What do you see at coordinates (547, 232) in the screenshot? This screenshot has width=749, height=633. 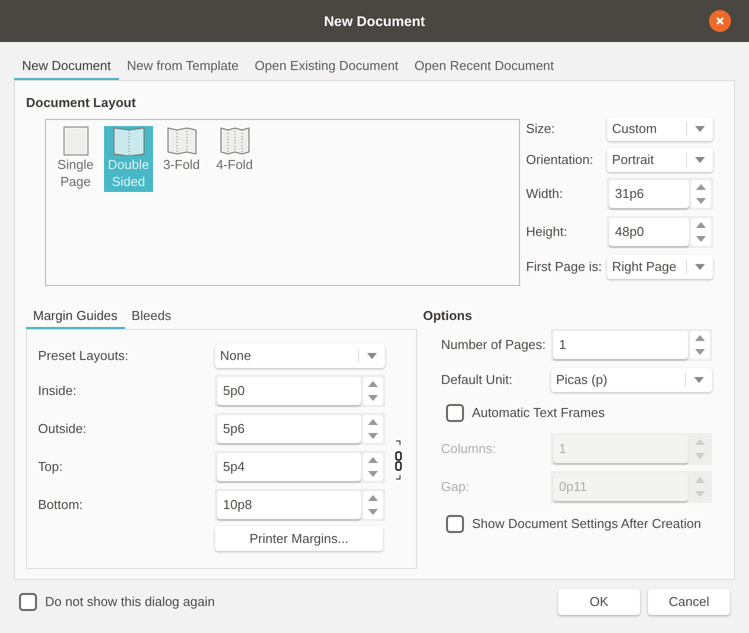 I see `field-label: Height:` at bounding box center [547, 232].